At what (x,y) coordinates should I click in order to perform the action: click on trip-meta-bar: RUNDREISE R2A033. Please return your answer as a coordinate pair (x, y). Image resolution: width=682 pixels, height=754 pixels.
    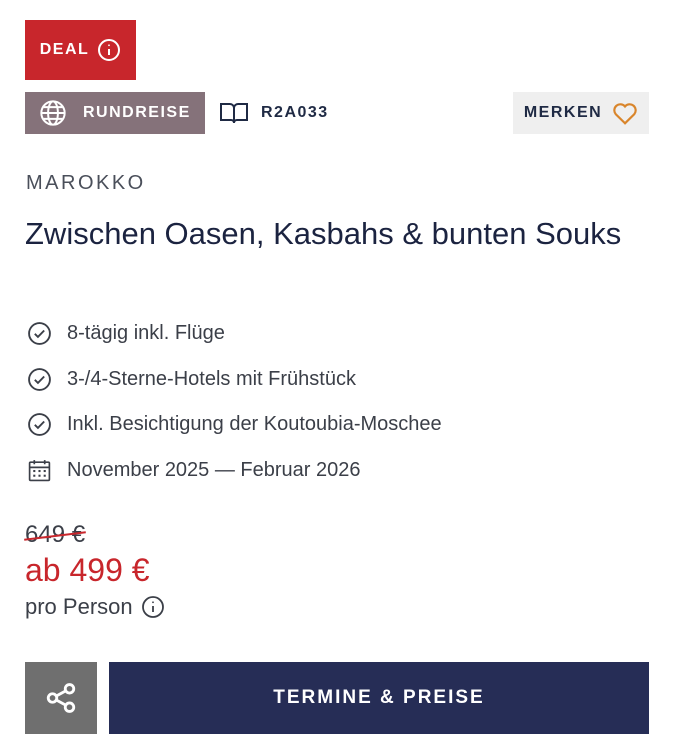
    Looking at the image, I should click on (177, 113).